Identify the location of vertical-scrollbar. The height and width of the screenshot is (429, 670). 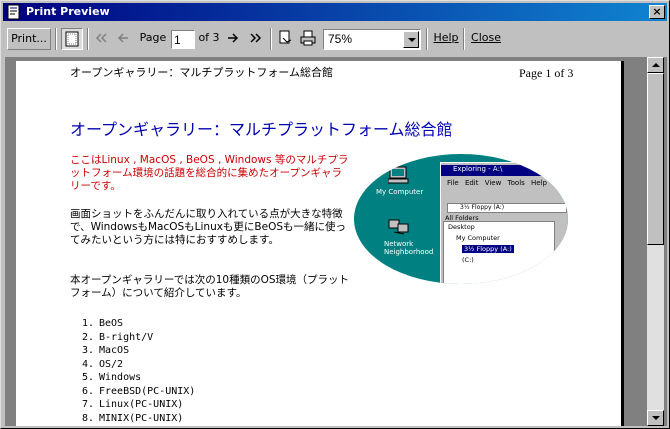
(655, 241).